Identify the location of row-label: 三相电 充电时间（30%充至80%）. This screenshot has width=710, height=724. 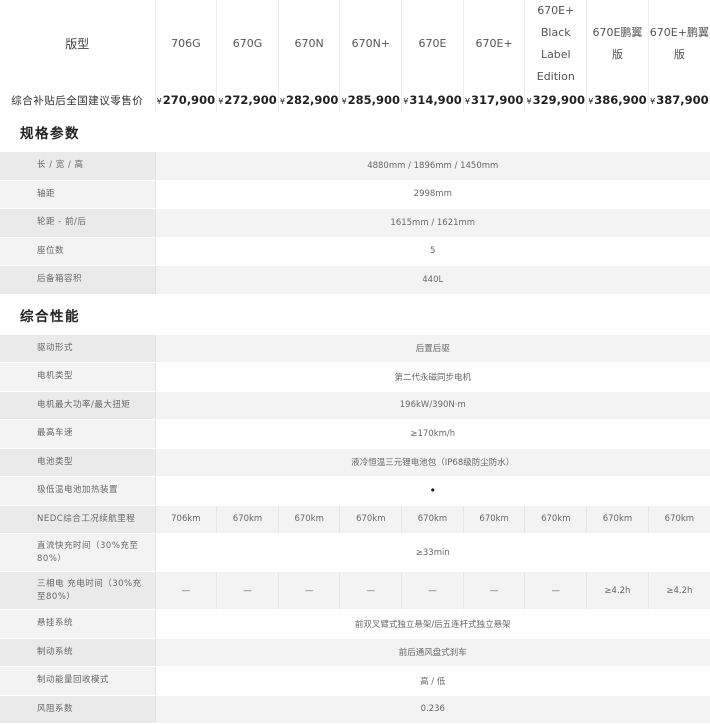
(78, 590).